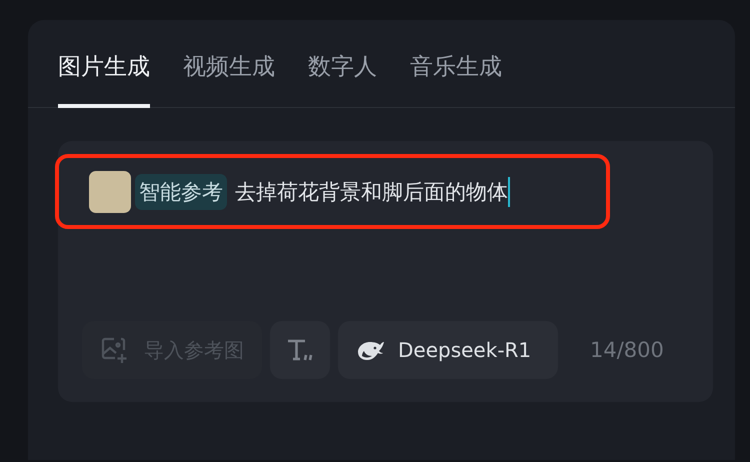  What do you see at coordinates (104, 78) in the screenshot?
I see `tab: 图片生成` at bounding box center [104, 78].